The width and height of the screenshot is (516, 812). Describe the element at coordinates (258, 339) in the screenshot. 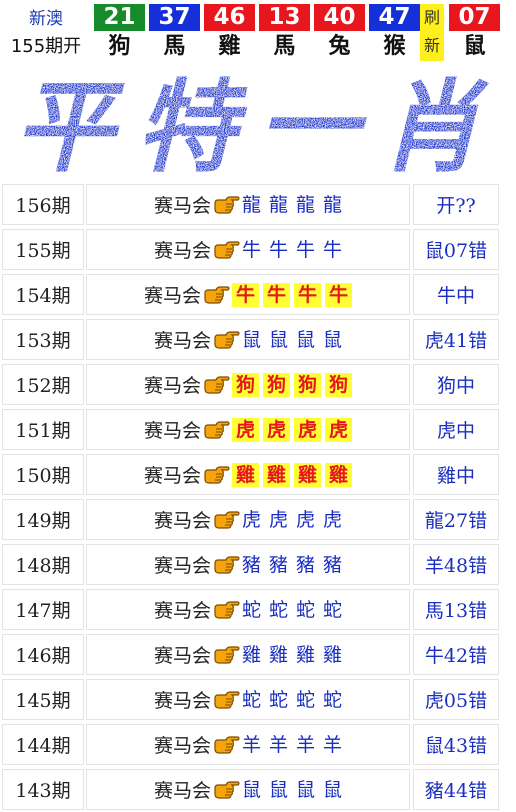

I see `table-row: 153期 赛马会鼠鼠鼠鼠虎41错` at that location.